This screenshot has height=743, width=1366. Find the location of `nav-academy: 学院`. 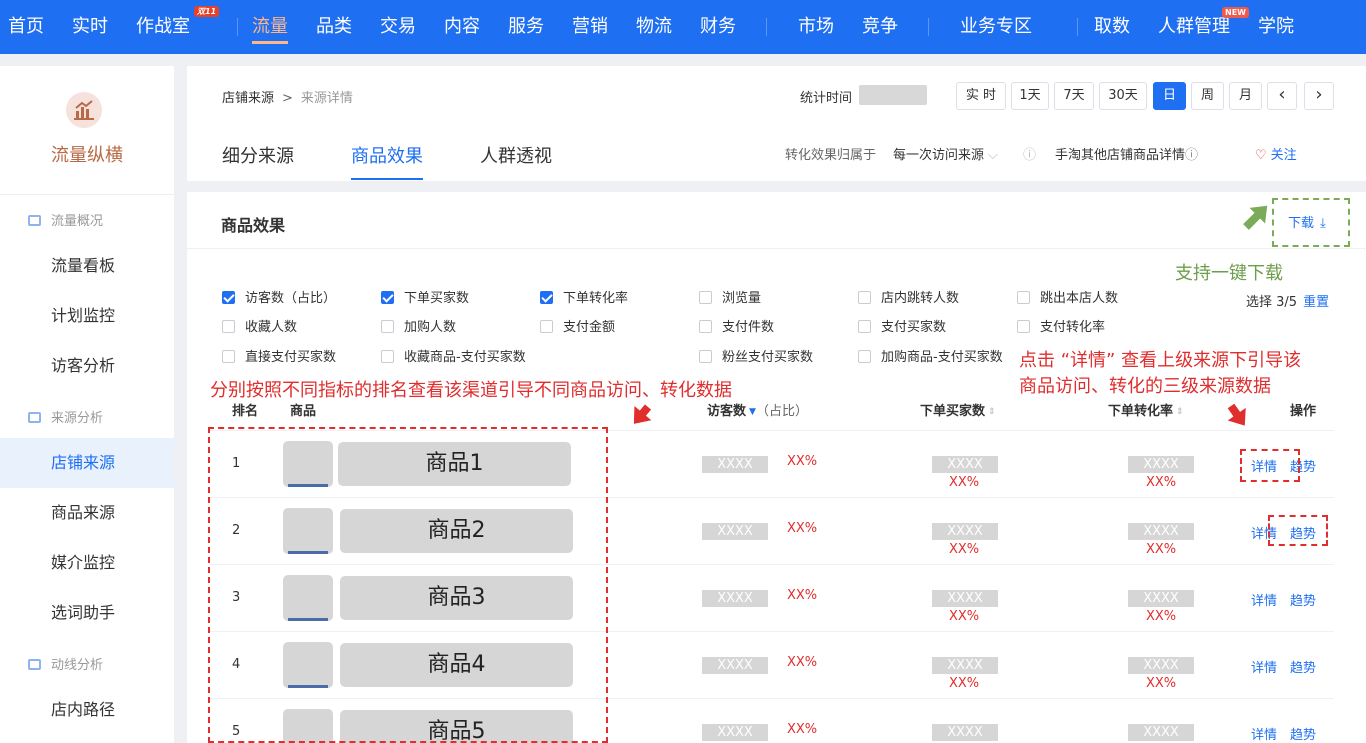

nav-academy: 学院 is located at coordinates (1276, 27).